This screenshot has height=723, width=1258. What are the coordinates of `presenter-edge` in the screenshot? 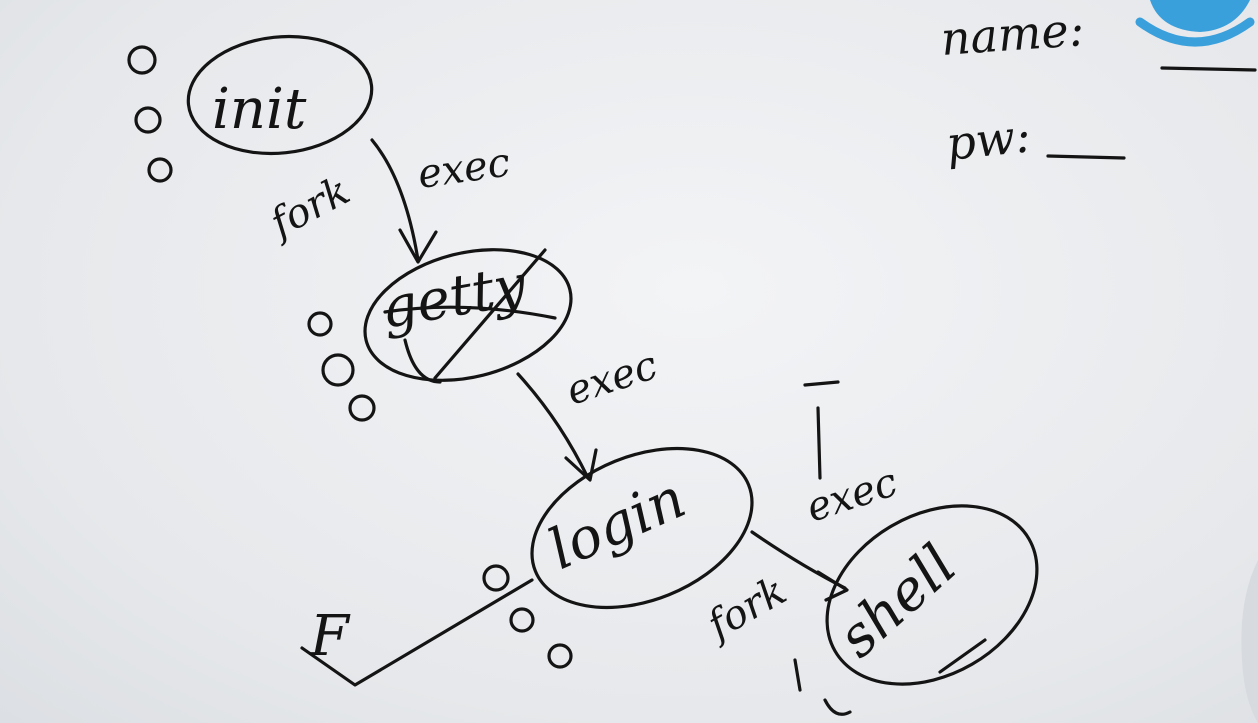 It's located at (1249, 641).